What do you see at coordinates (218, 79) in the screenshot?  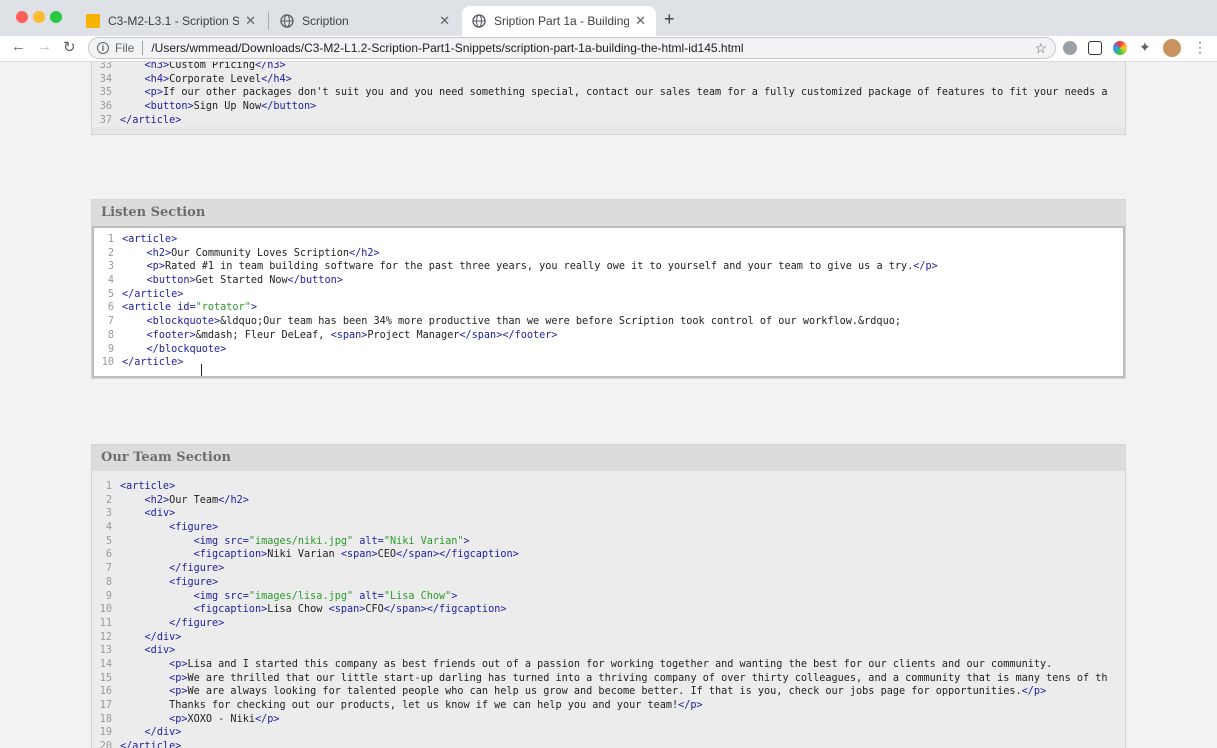 I see `code-text: <h4>Corporate Level</h4>` at bounding box center [218, 79].